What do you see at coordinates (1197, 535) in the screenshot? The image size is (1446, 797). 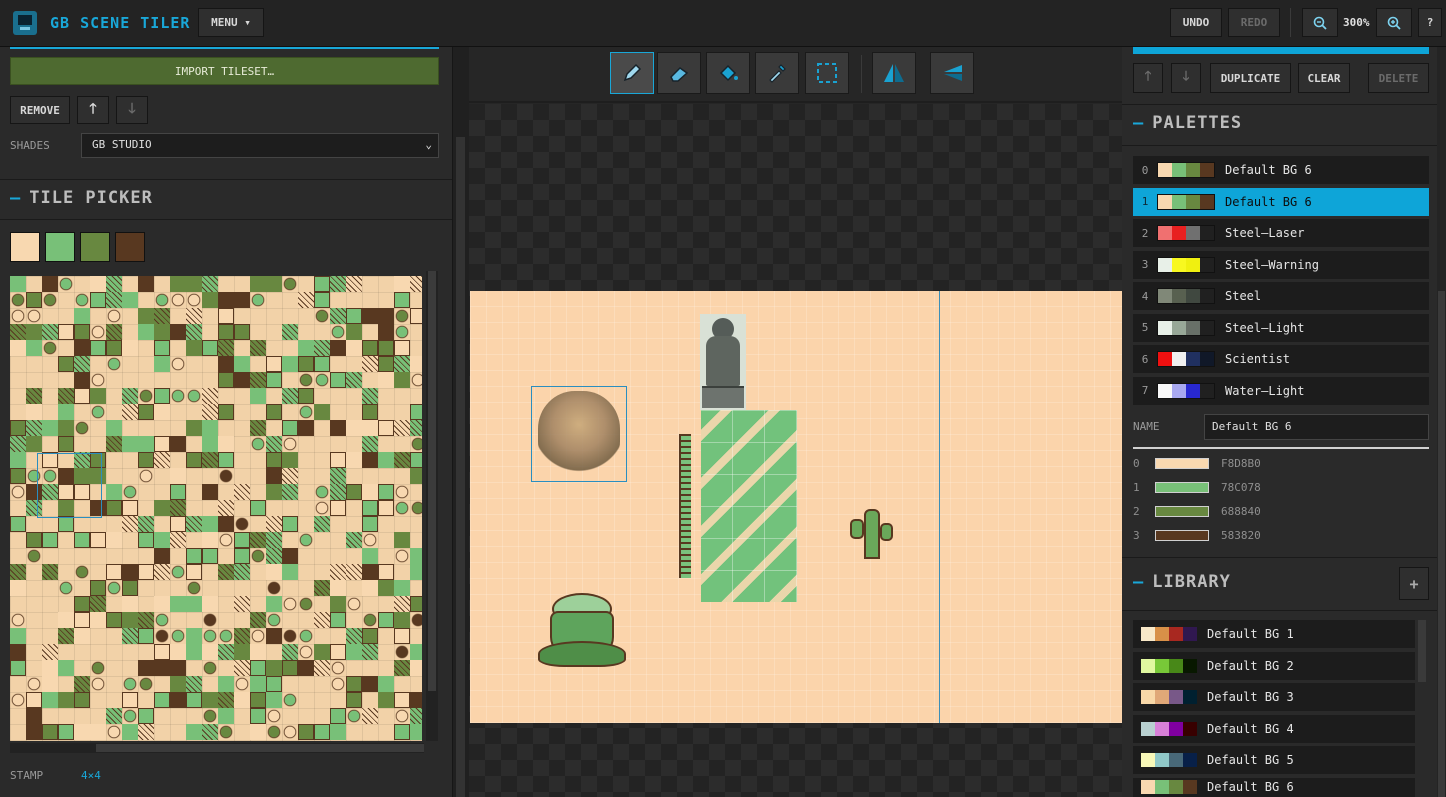 I see `palette-color-entry: 3 583820` at bounding box center [1197, 535].